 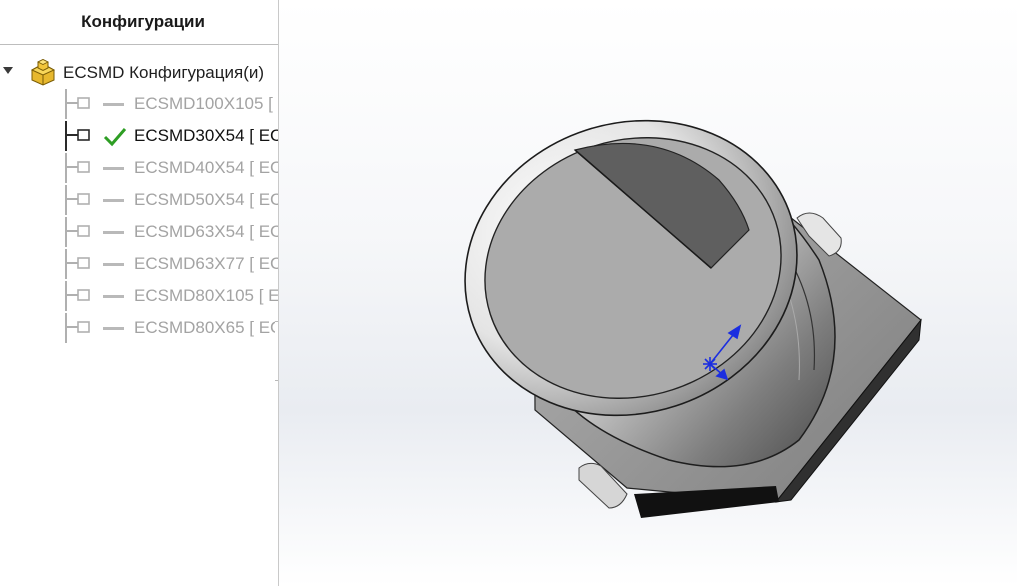 What do you see at coordinates (164, 72) in the screenshot?
I see `tree-root-label: ECSMD Конфигурация(и)` at bounding box center [164, 72].